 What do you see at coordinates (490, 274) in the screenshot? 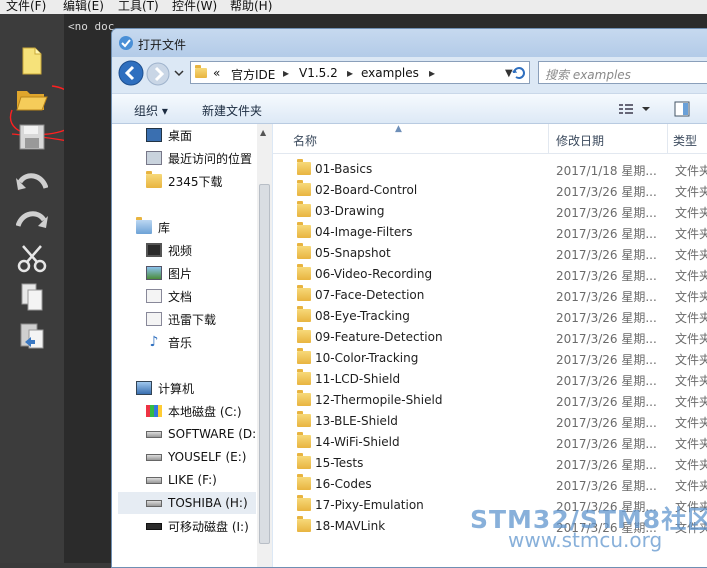
I see `file-row: 06-Video-Recording 2017/3/26 星期... 文件夹` at bounding box center [490, 274].